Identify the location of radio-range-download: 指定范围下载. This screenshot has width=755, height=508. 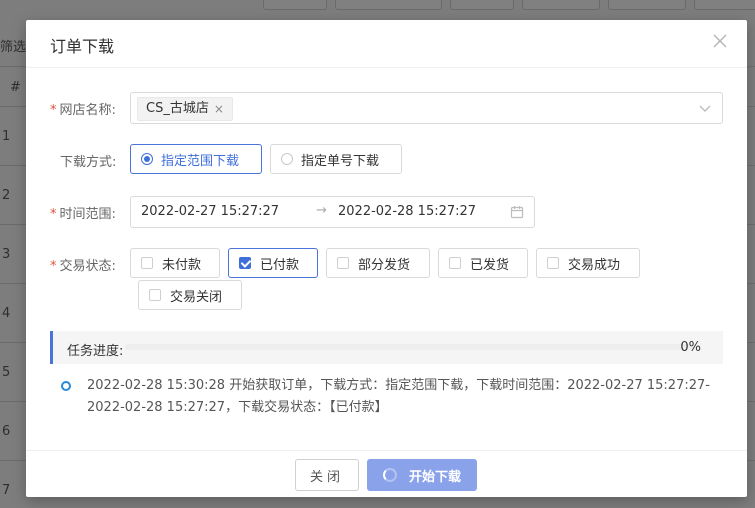
(196, 159).